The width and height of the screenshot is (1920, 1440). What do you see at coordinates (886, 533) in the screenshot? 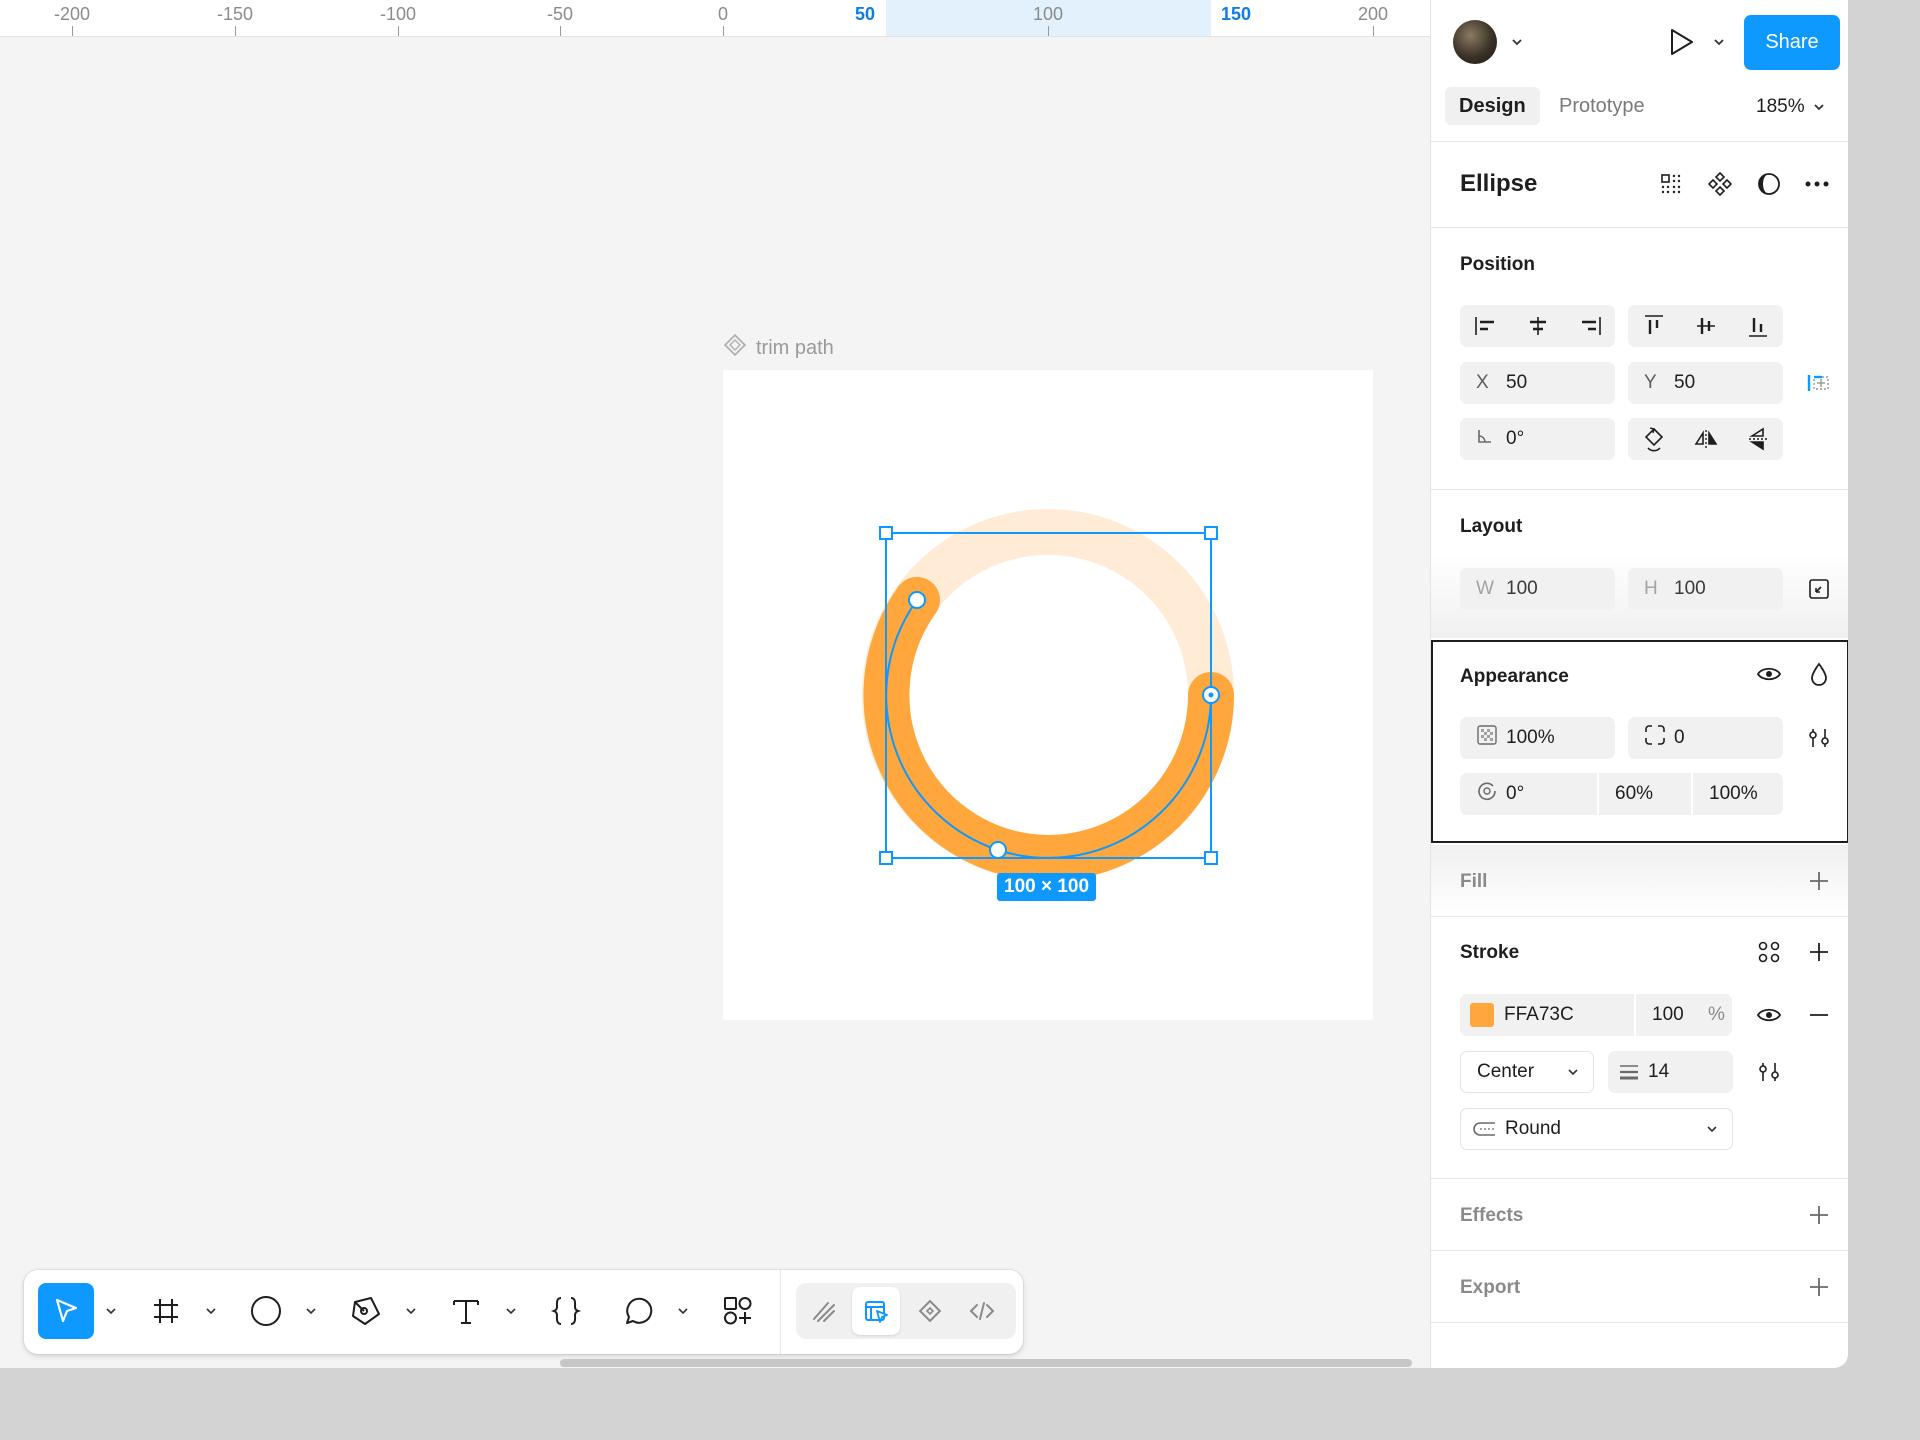
I see `resize-handle-top-left` at bounding box center [886, 533].